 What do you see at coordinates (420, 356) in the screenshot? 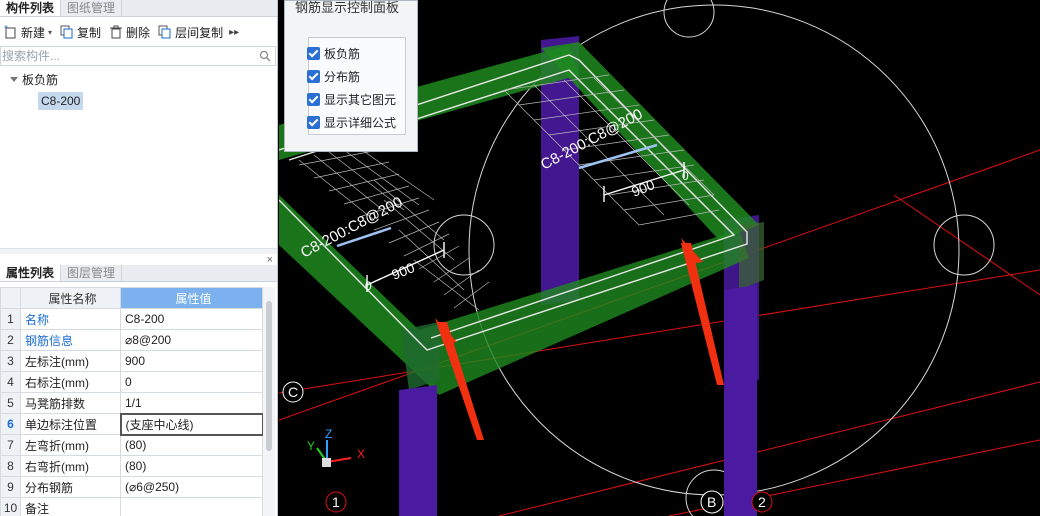
I see `beam-corner-front` at bounding box center [420, 356].